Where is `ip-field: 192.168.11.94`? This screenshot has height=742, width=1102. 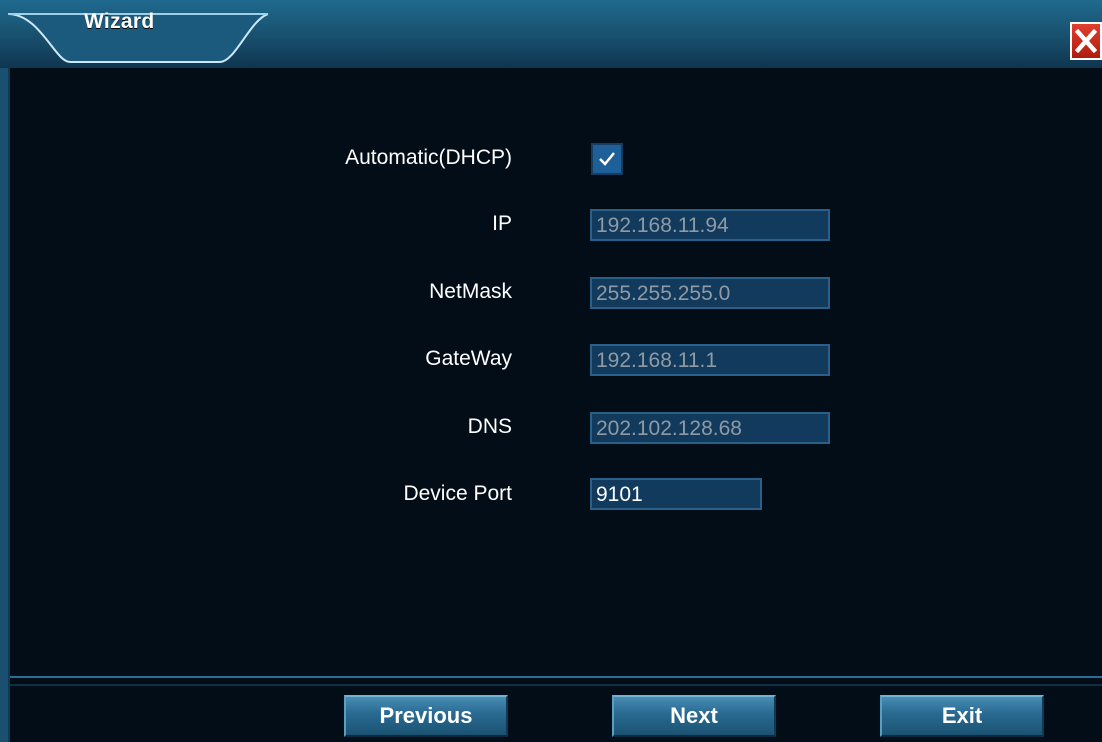
ip-field: 192.168.11.94 is located at coordinates (710, 225).